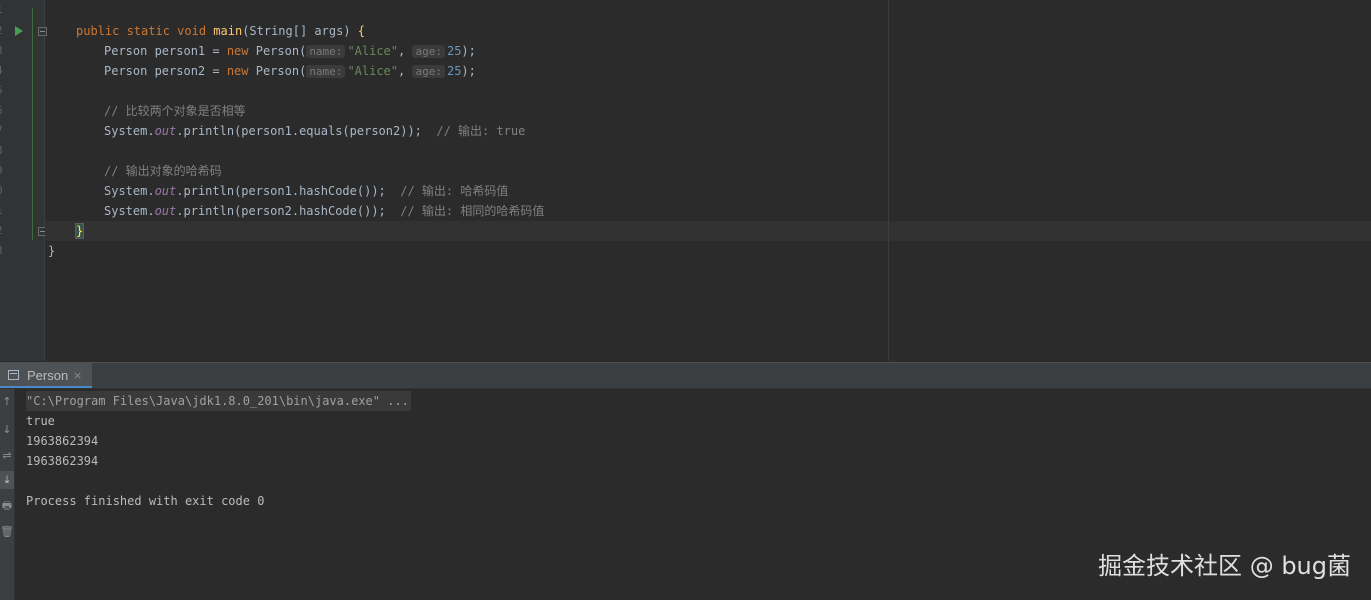 The width and height of the screenshot is (1371, 600). What do you see at coordinates (481, 131) in the screenshot?
I see `comment: // 输出: true` at bounding box center [481, 131].